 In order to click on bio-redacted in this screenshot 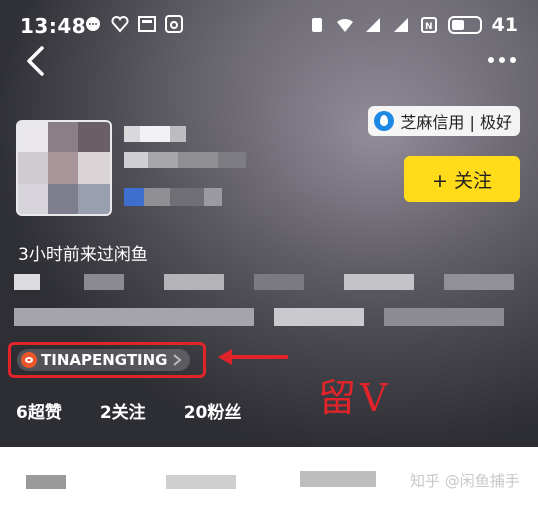, I will do `click(269, 303)`.